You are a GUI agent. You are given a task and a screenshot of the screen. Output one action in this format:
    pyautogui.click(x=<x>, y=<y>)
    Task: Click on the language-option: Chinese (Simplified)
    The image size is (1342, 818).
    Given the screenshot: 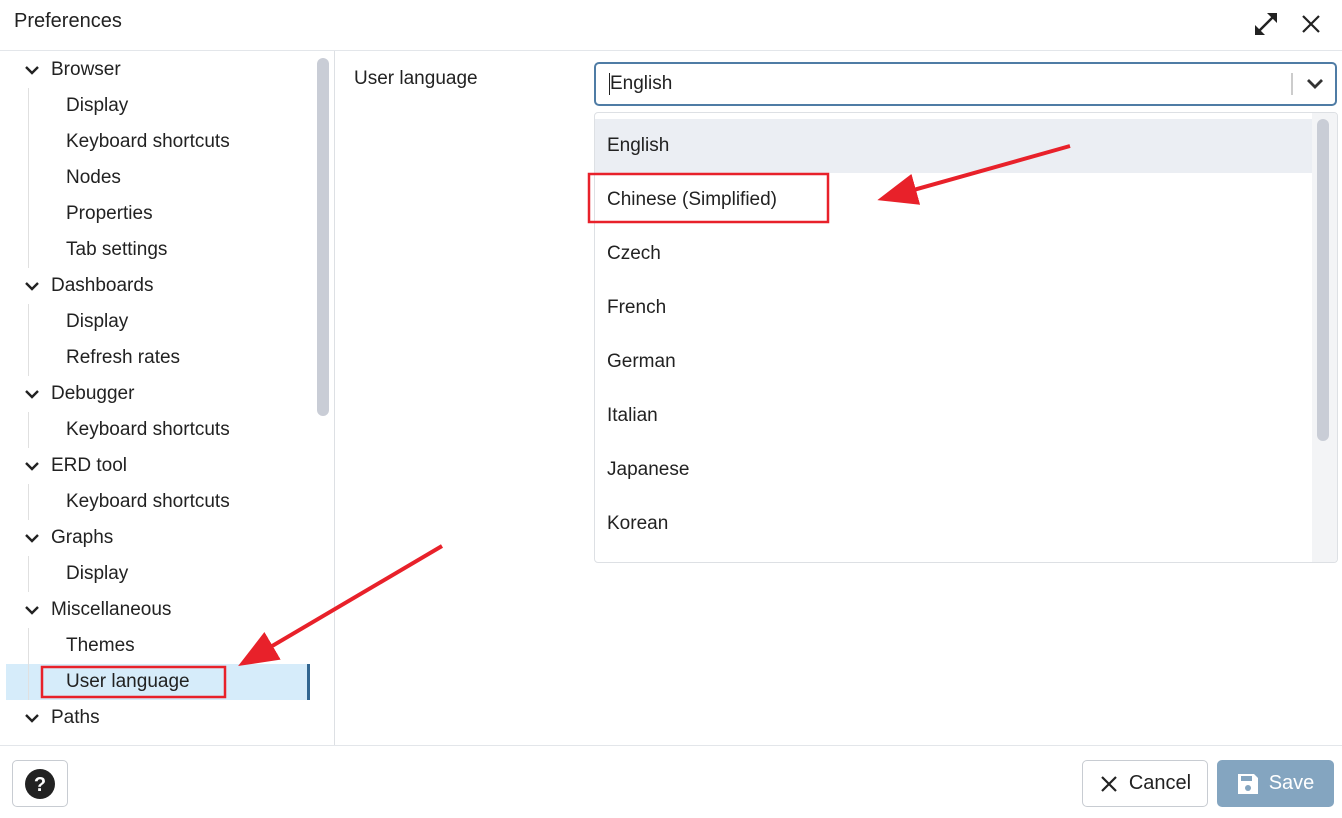 What is the action you would take?
    pyautogui.click(x=954, y=200)
    